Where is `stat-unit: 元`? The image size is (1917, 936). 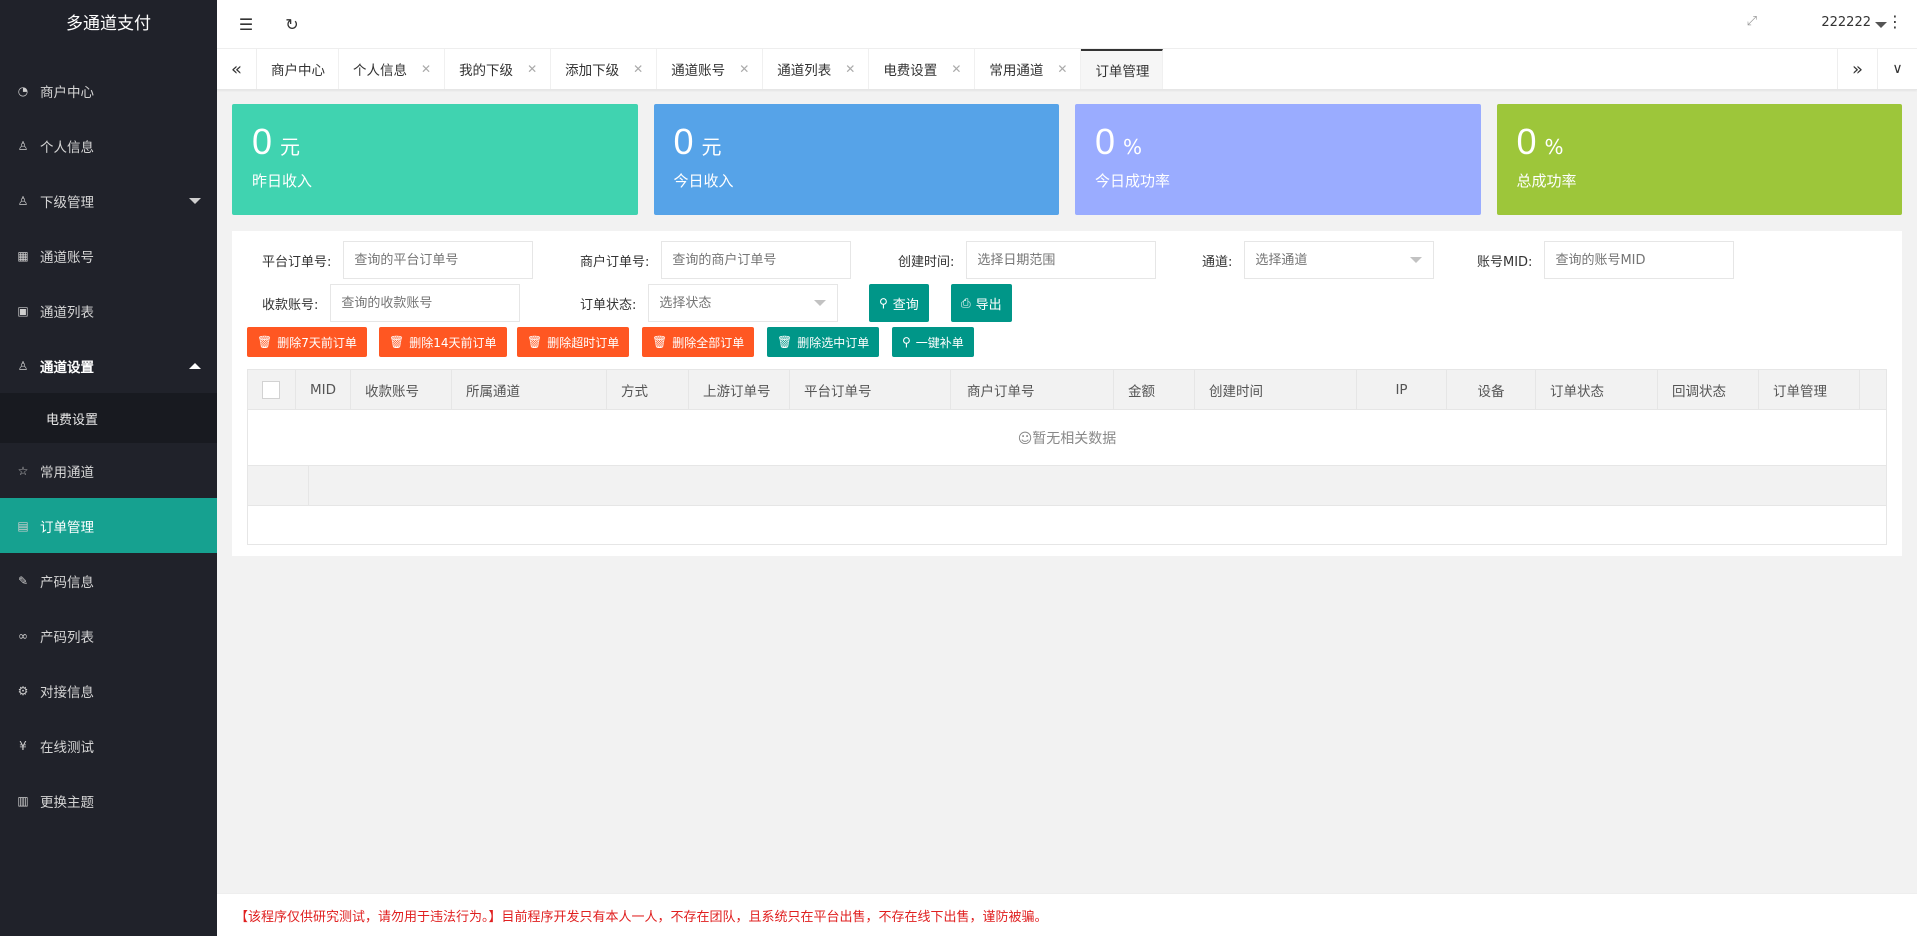 stat-unit: 元 is located at coordinates (290, 147).